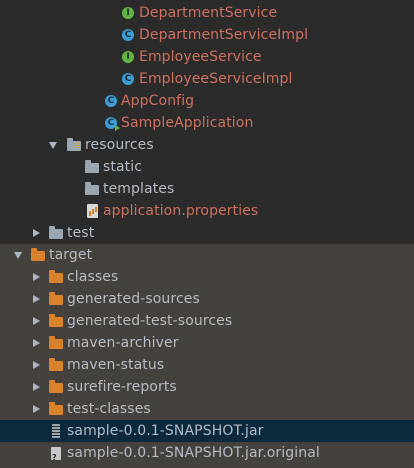 Image resolution: width=414 pixels, height=468 pixels. I want to click on tree-item-app-config: C AppConfig, so click(207, 101).